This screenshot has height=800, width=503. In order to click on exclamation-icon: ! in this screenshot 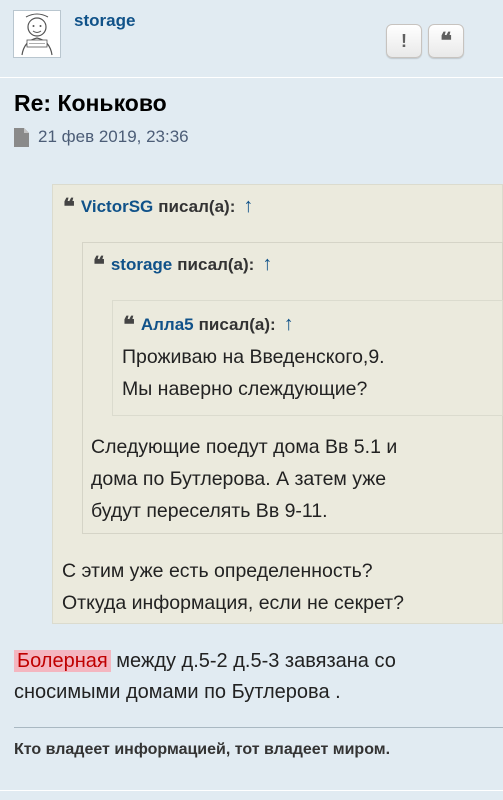, I will do `click(404, 40)`.